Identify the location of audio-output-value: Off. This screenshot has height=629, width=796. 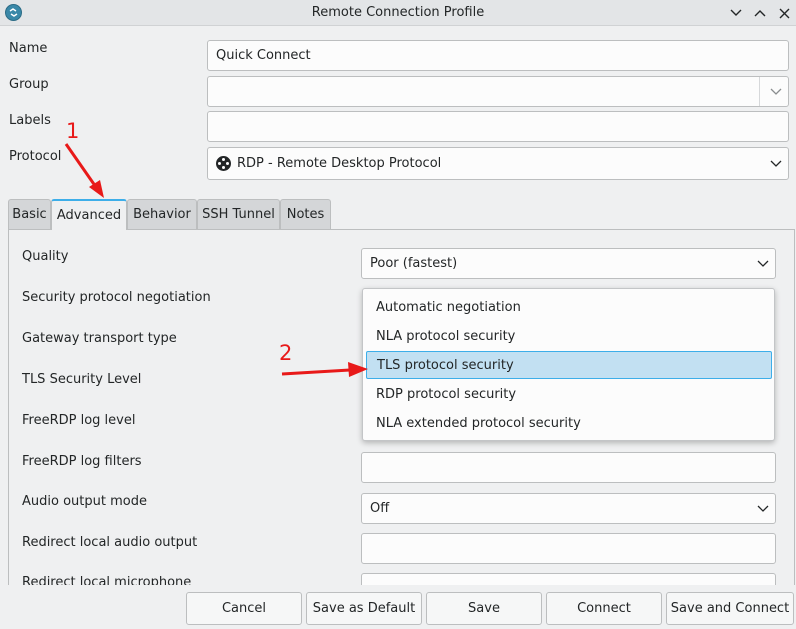
(380, 508).